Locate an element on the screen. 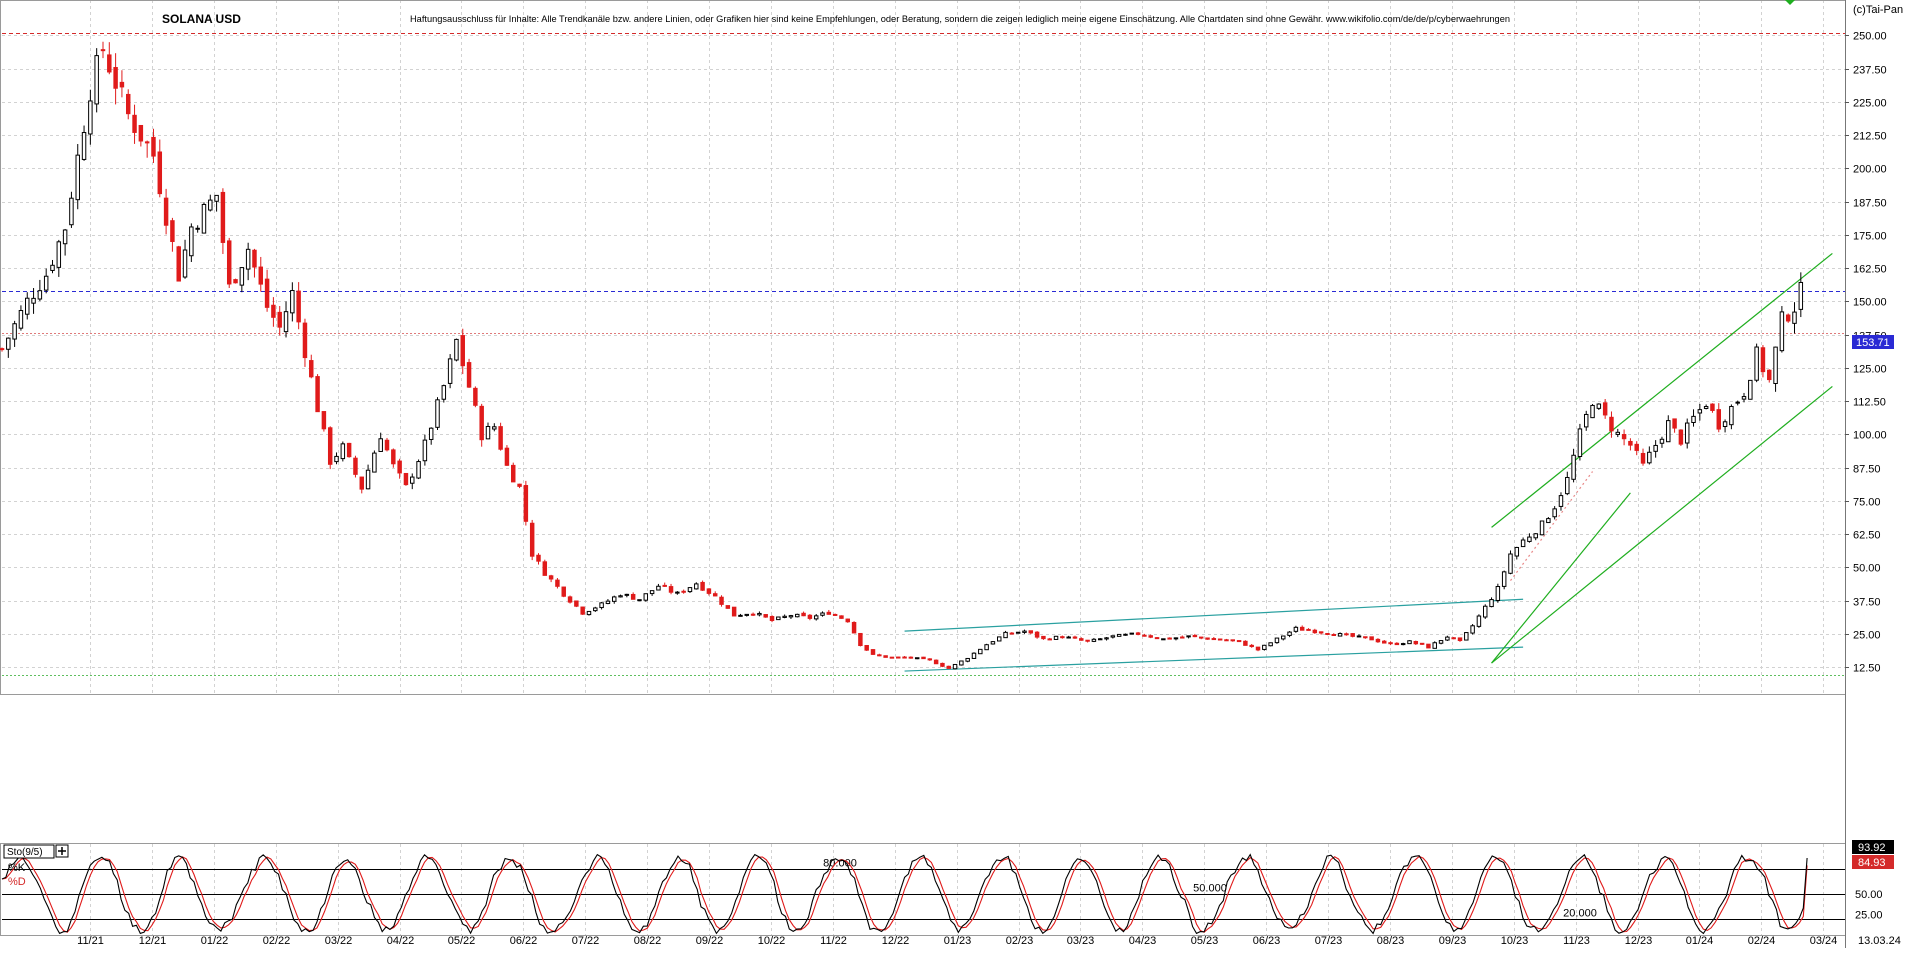 This screenshot has width=1916, height=953. x-tick-label: 06/22 is located at coordinates (524, 941).